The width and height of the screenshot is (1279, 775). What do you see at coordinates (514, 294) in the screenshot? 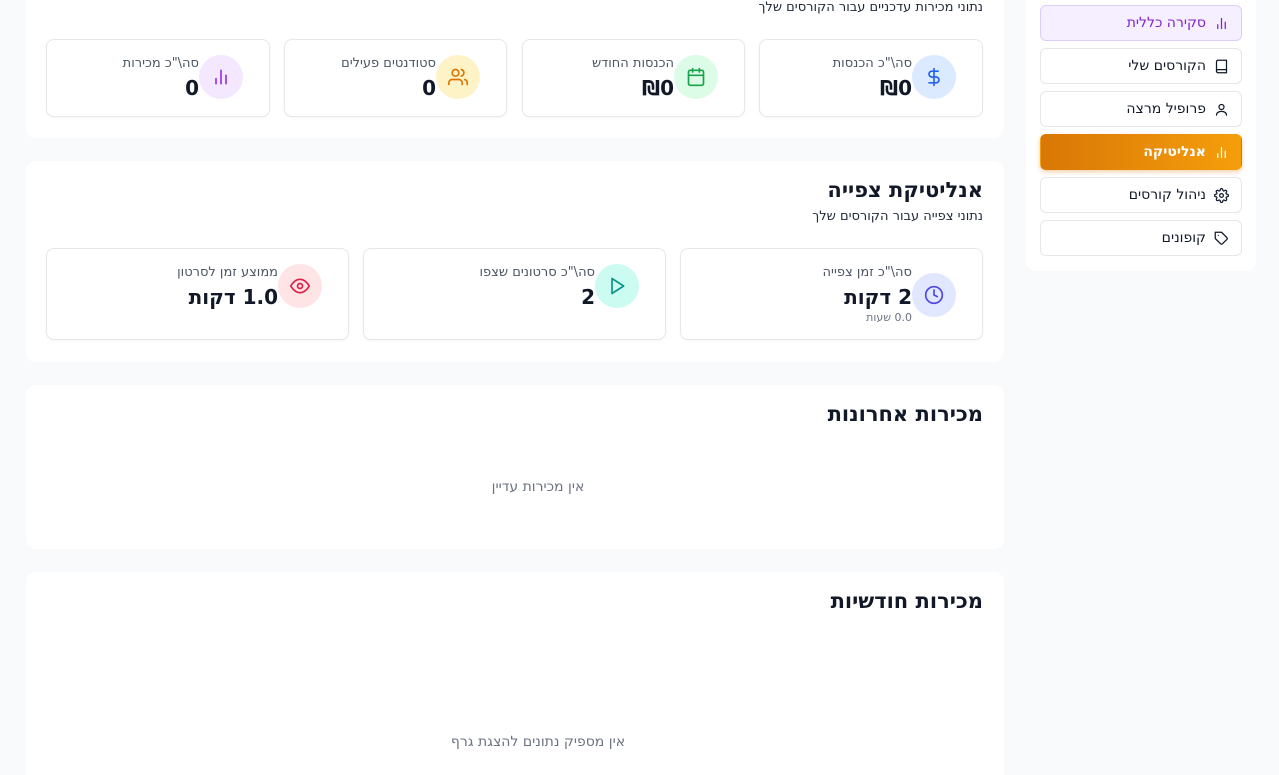
I see `total-videos-watched-card: סה\"כ סרטונים שצפו 2` at bounding box center [514, 294].